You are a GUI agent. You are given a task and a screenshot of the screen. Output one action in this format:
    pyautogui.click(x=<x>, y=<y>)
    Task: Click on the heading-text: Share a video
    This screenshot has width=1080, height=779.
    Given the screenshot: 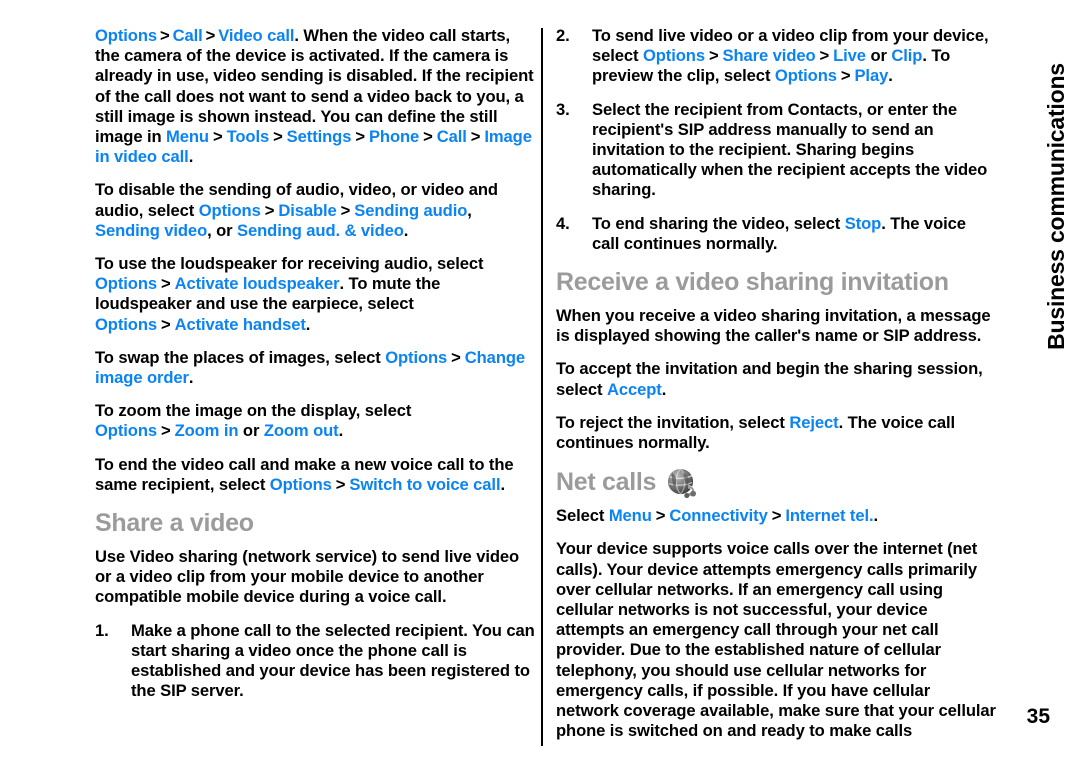 What is the action you would take?
    pyautogui.click(x=174, y=523)
    